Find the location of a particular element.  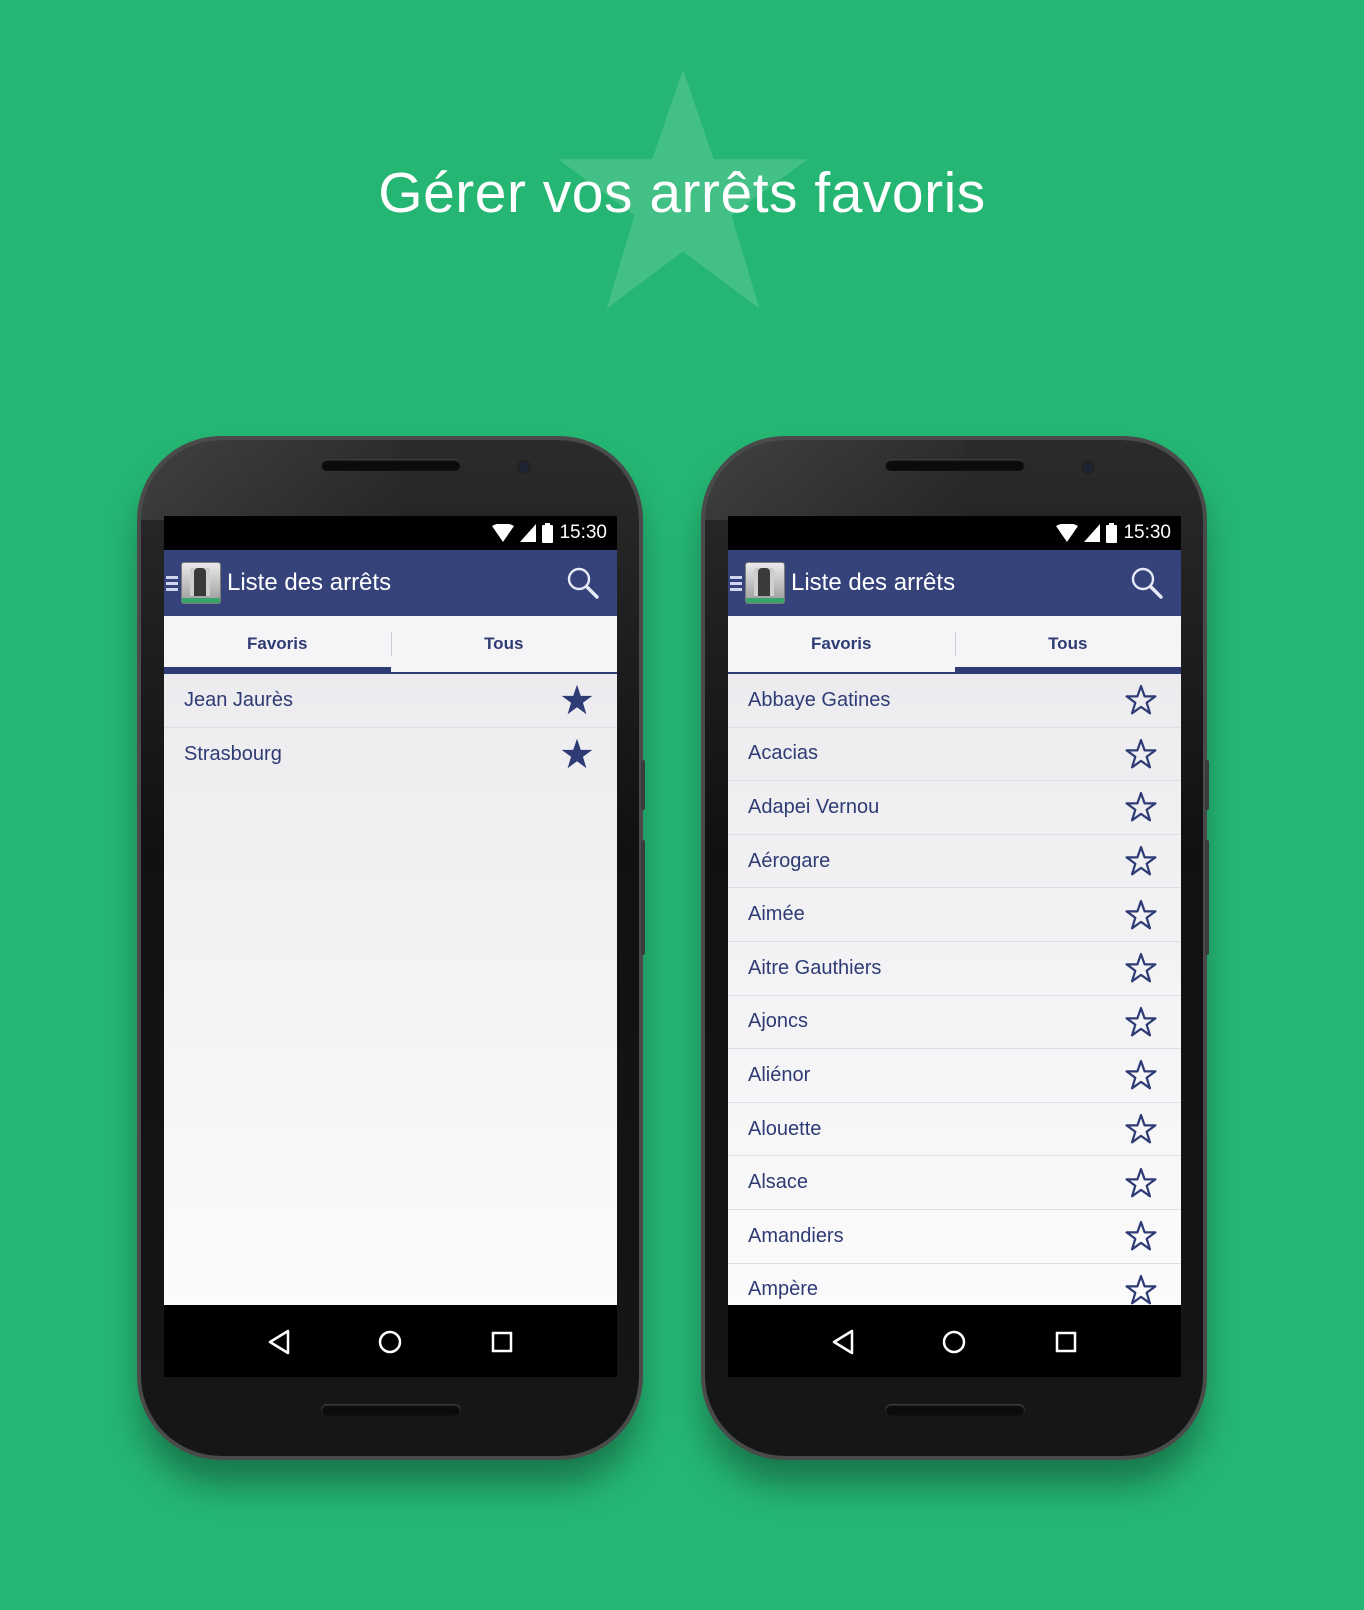

stop-name: Amandiers is located at coordinates (796, 1235).